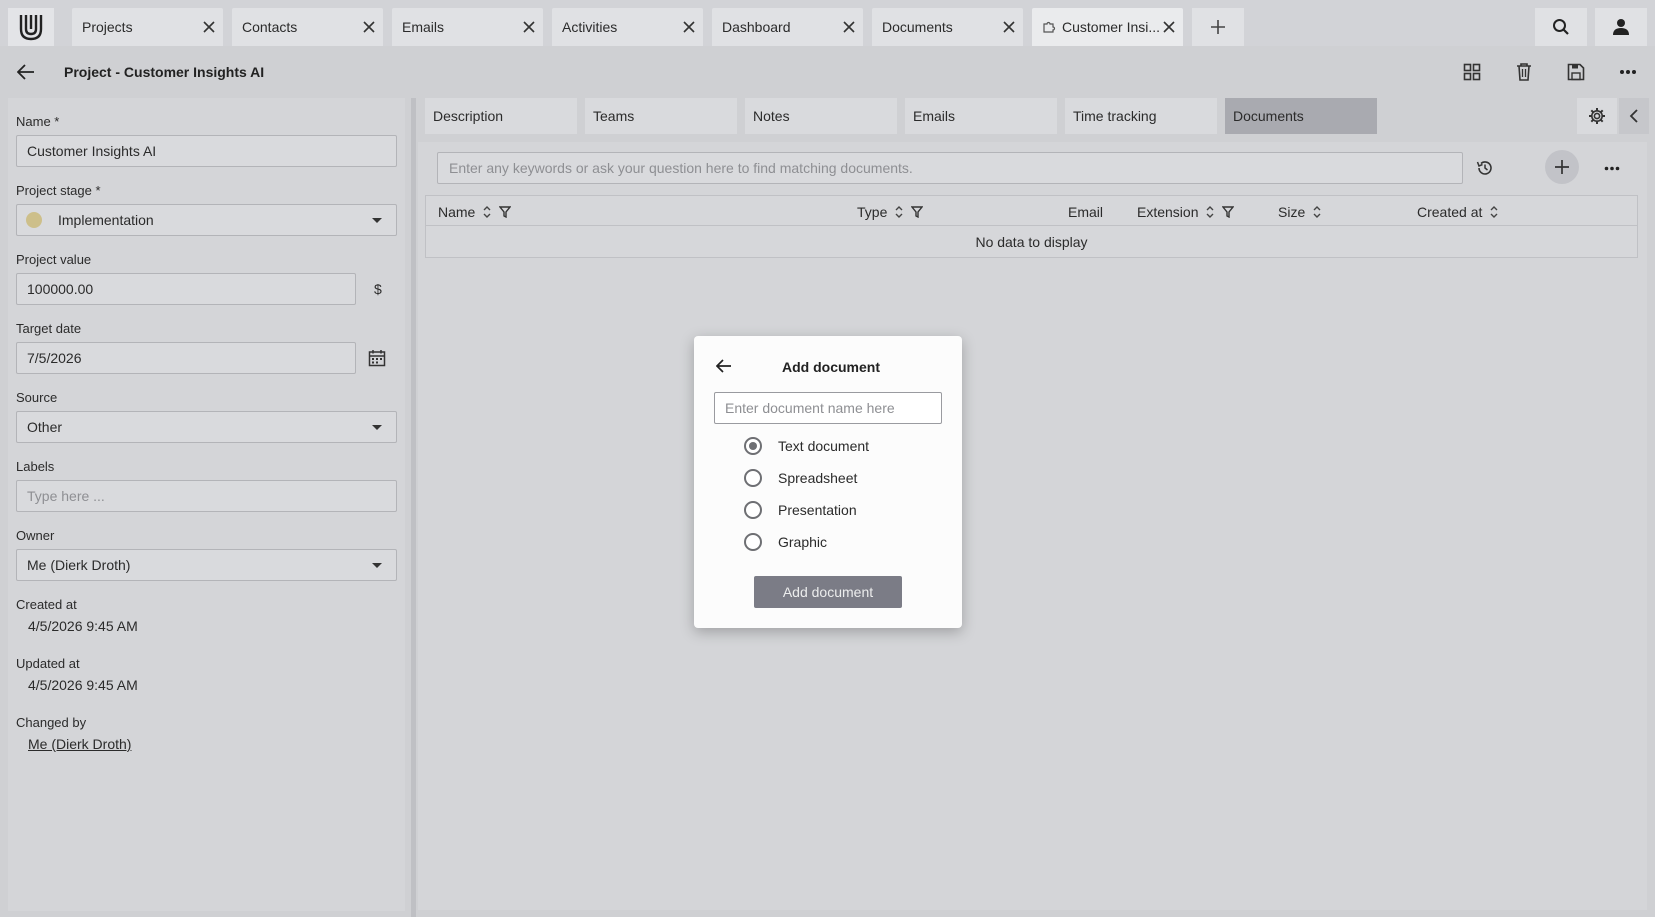  What do you see at coordinates (1472, 72) in the screenshot?
I see `layout-button` at bounding box center [1472, 72].